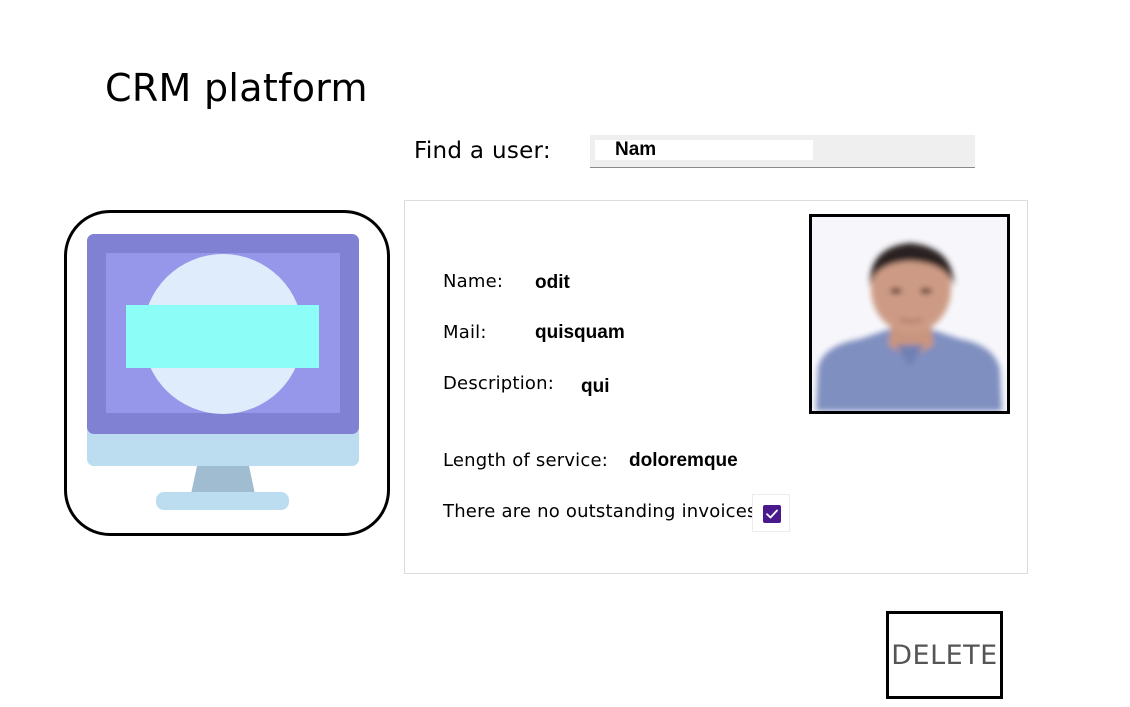 This screenshot has width=1130, height=707. I want to click on user-photo, so click(909, 314).